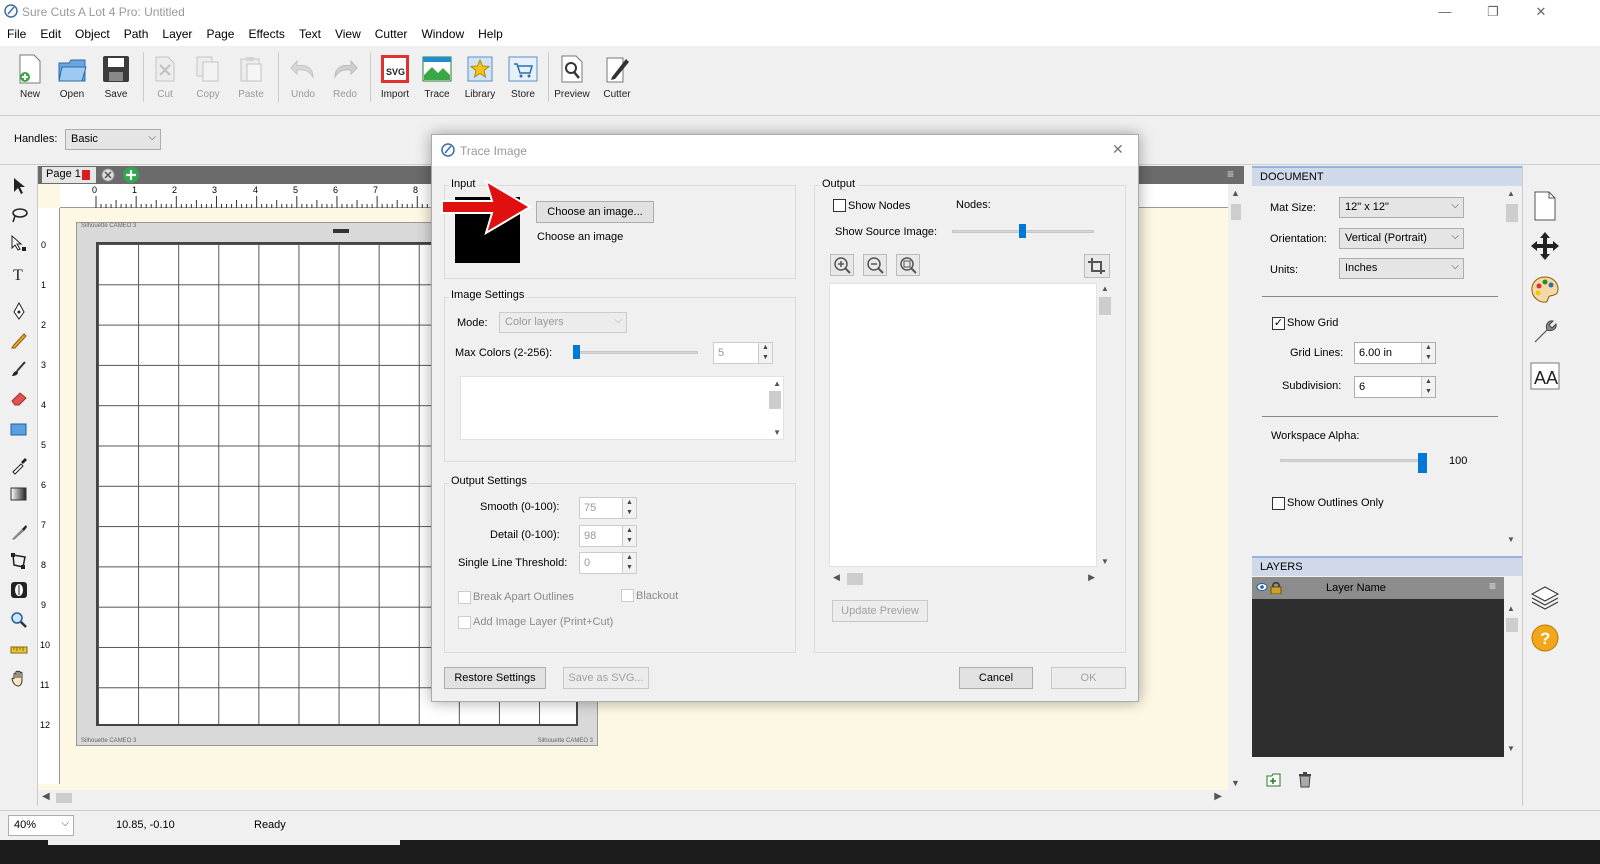 Image resolution: width=1600 pixels, height=864 pixels. What do you see at coordinates (963, 425) in the screenshot?
I see `trace-preview-area` at bounding box center [963, 425].